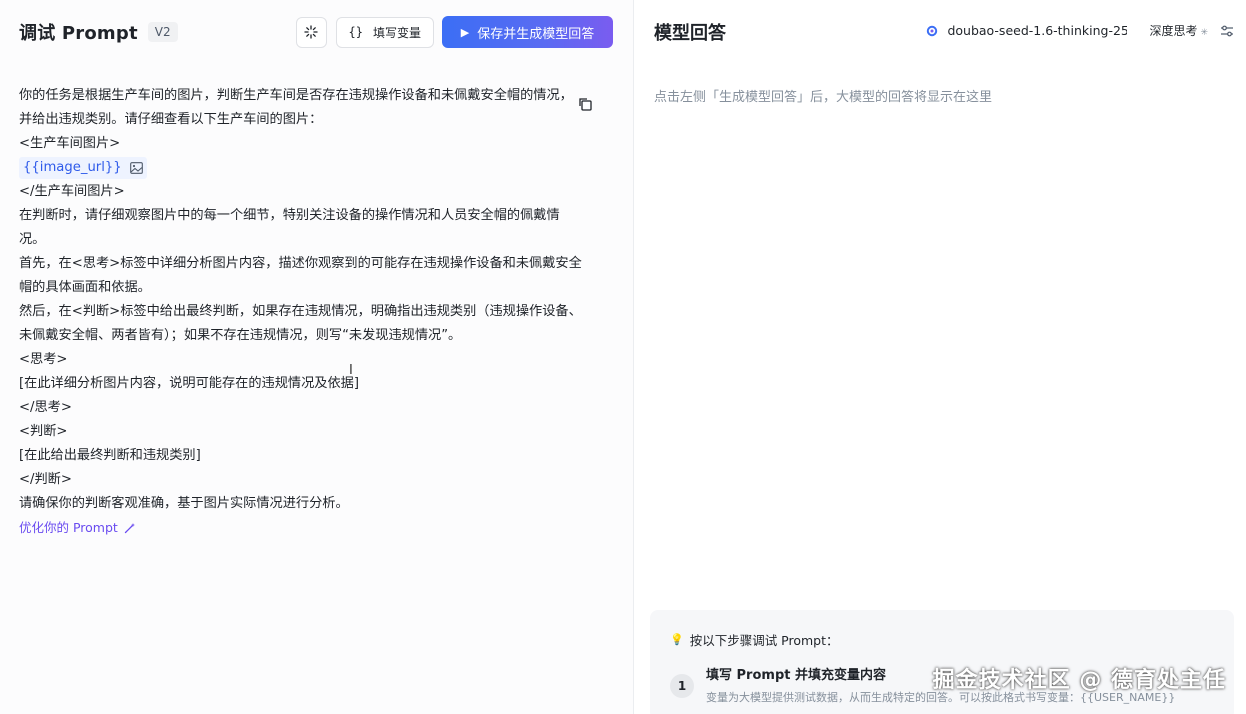 This screenshot has width=1246, height=714. Describe the element at coordinates (536, 34) in the screenshot. I see `save-and-generate-label: 保存并生成模型回答` at that location.